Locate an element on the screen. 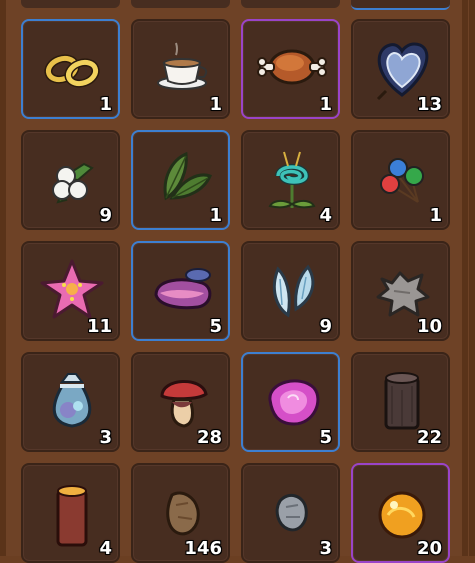 The width and height of the screenshot is (475, 563). inventory-scrollbar is located at coordinates (465, 278).